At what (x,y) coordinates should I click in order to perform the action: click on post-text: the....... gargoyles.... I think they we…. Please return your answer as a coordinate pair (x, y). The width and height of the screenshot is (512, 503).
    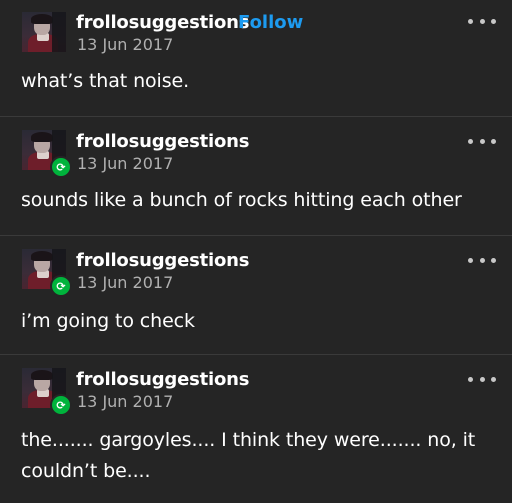
    Looking at the image, I should click on (248, 455).